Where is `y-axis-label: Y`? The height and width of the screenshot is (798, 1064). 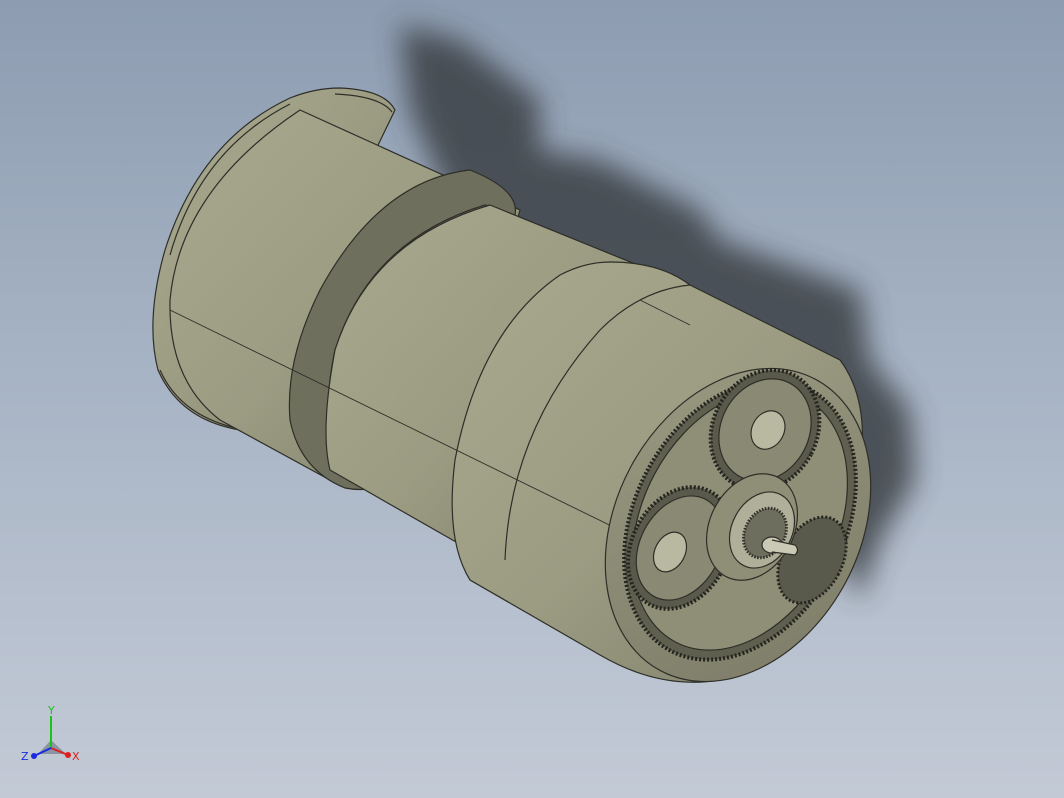 y-axis-label: Y is located at coordinates (51, 710).